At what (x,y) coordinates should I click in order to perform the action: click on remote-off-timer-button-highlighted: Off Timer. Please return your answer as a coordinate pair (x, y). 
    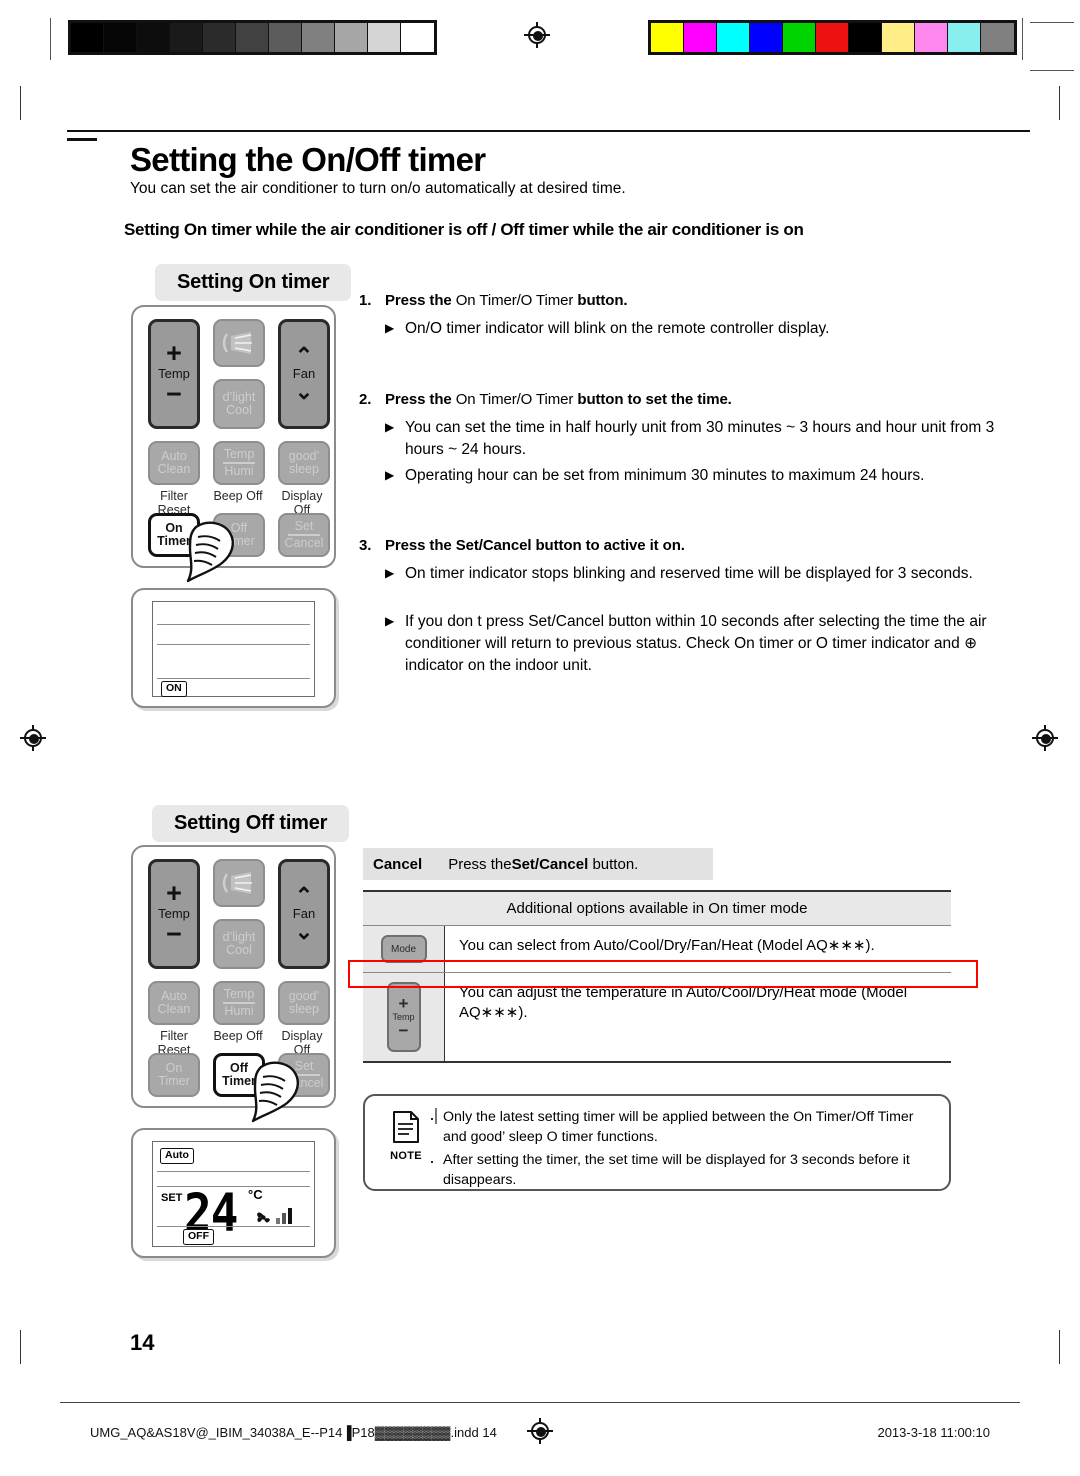
    Looking at the image, I should click on (239, 1075).